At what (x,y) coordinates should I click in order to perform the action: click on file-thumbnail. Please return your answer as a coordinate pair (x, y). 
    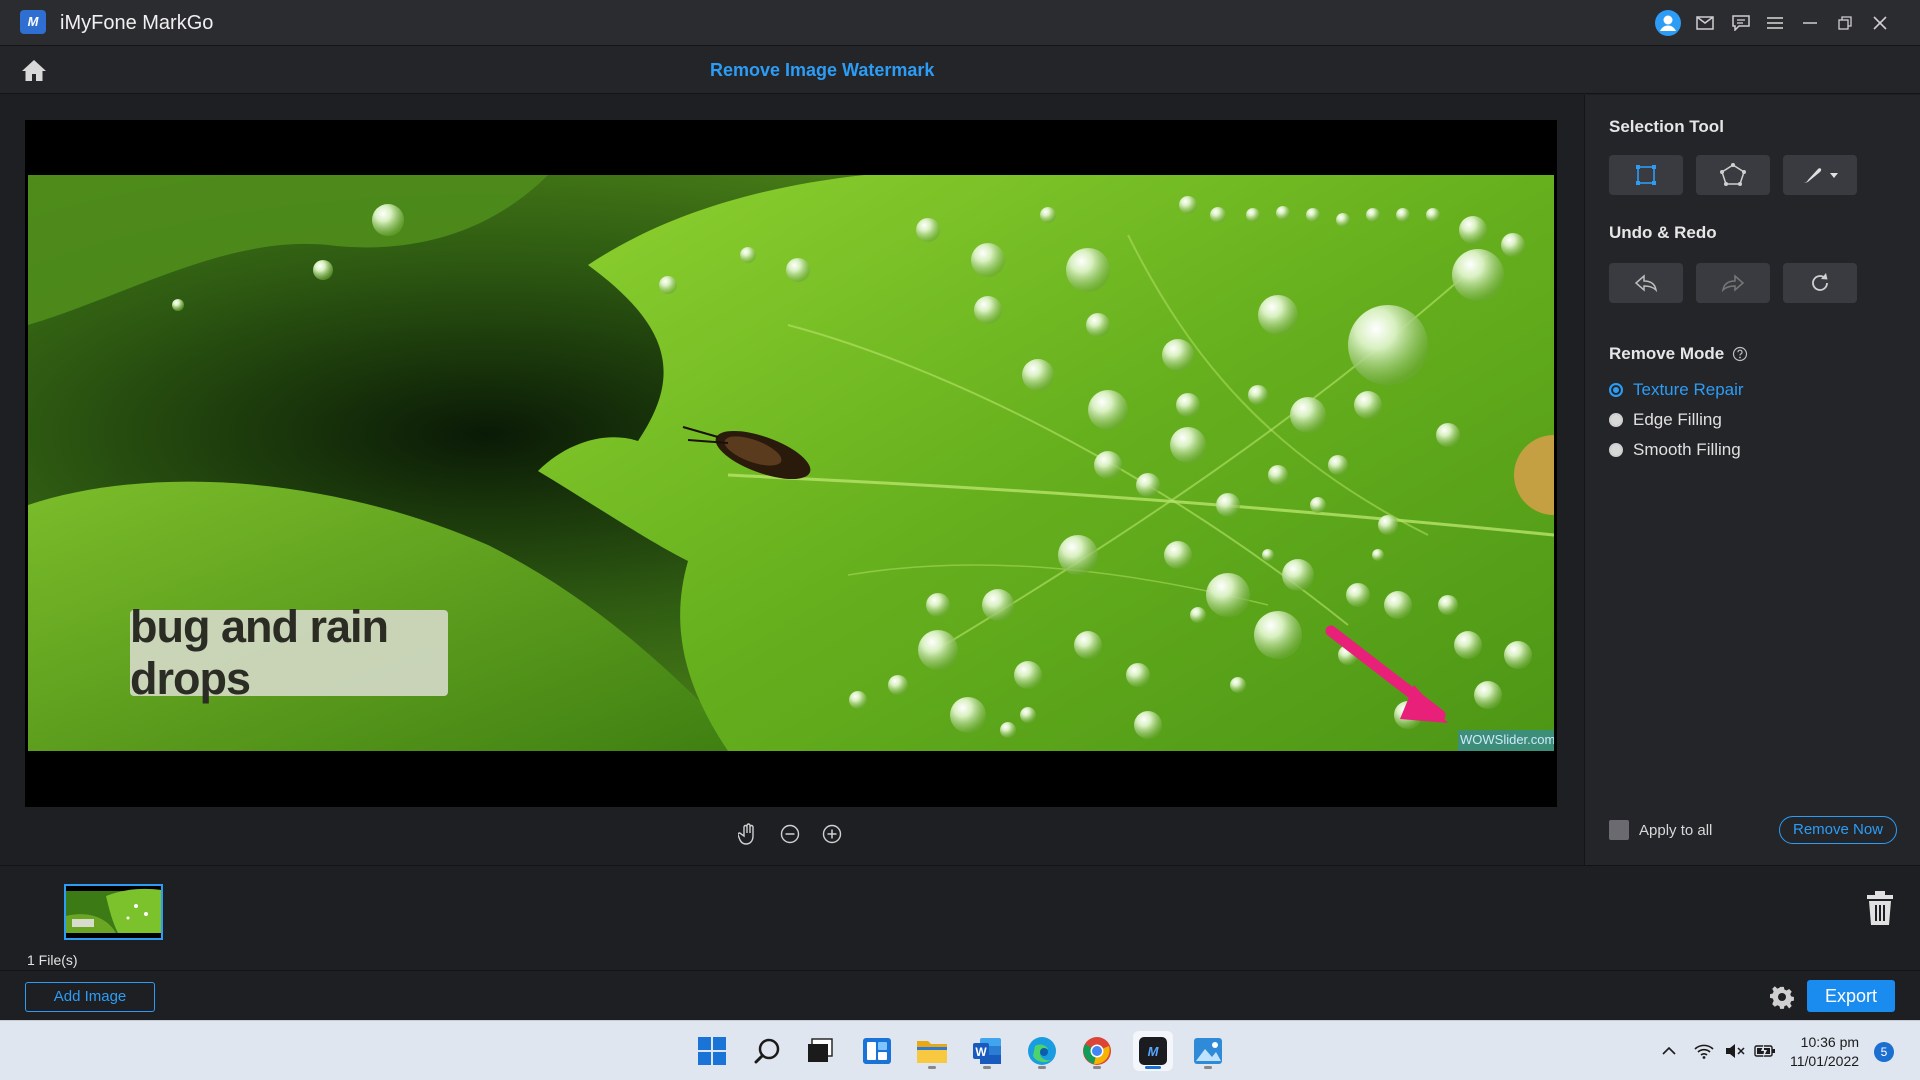
    Looking at the image, I should click on (113, 912).